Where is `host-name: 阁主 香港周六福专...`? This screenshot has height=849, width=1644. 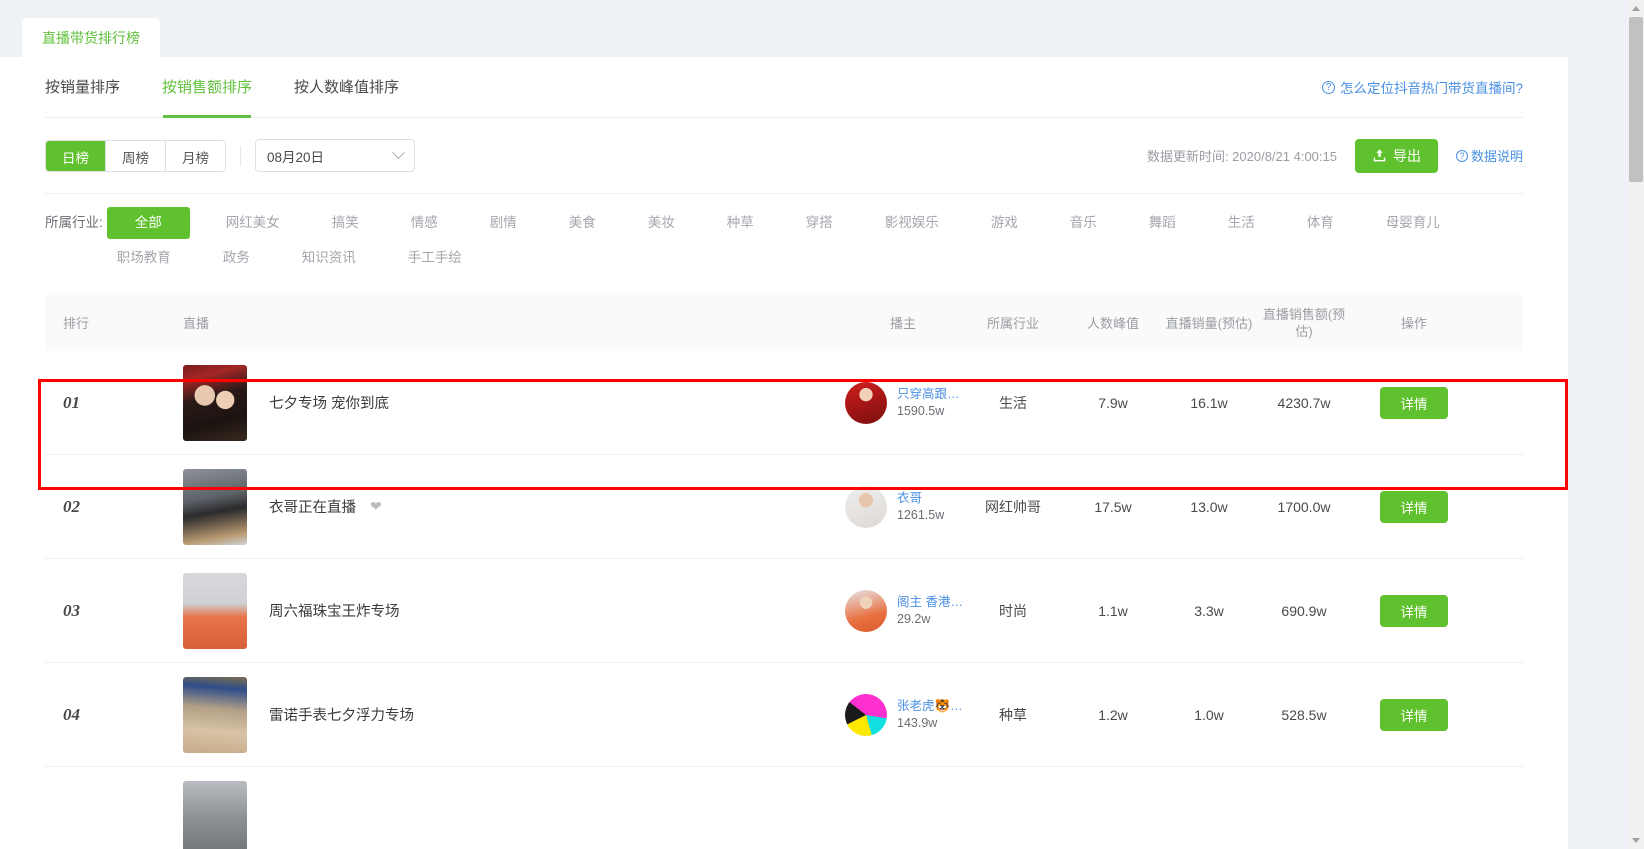 host-name: 阁主 香港周六福专... is located at coordinates (930, 602).